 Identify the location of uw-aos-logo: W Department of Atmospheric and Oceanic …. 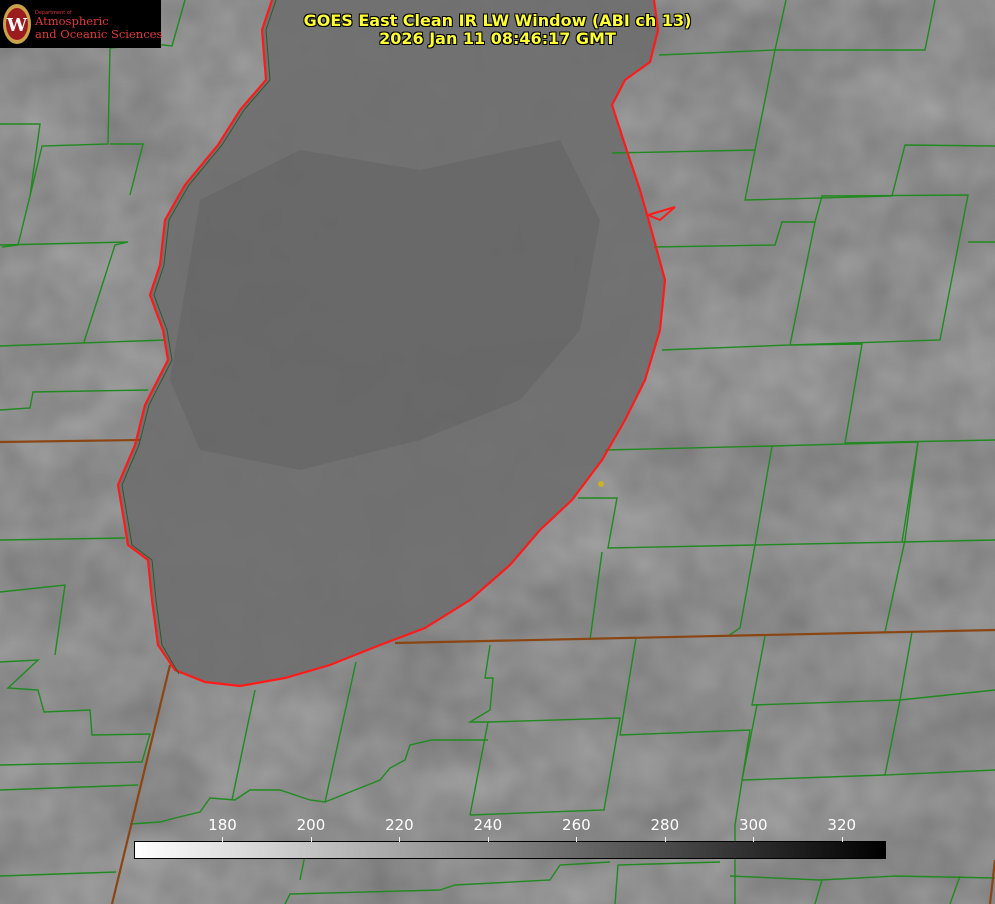
(81, 24).